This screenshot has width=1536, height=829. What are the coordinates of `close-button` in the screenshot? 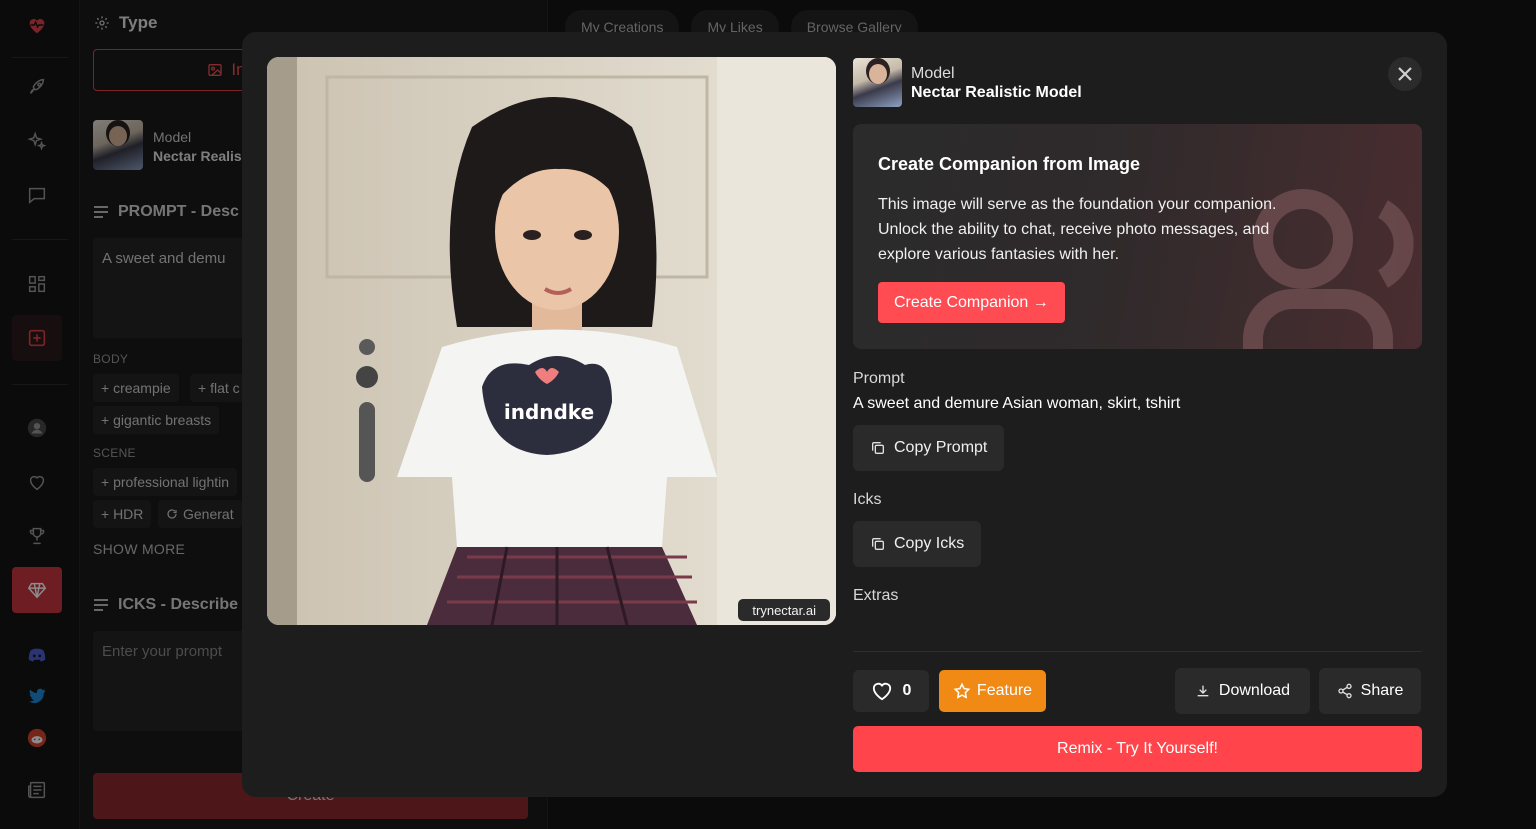 It's located at (1405, 74).